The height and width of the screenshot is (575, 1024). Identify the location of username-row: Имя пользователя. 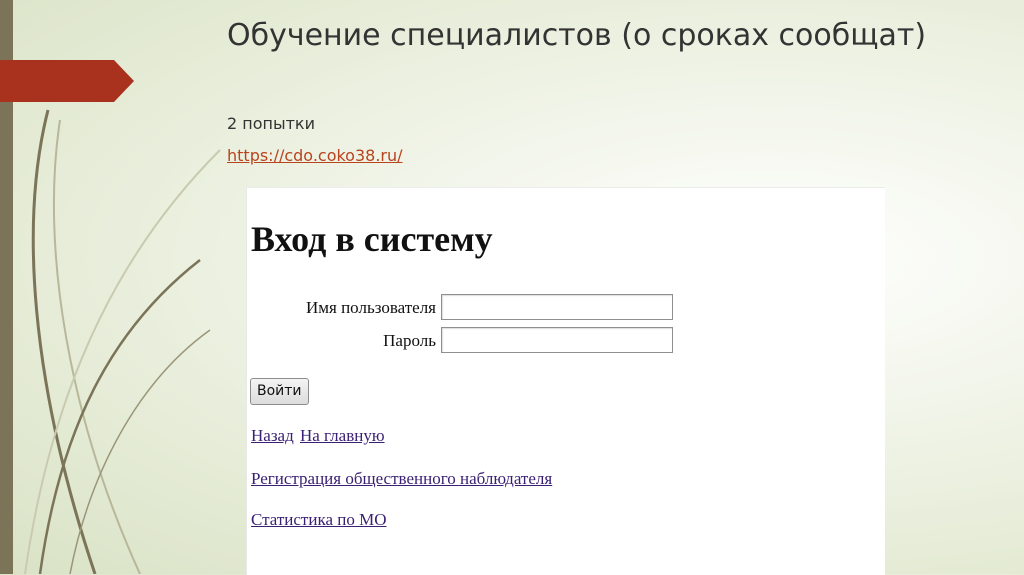
(341, 308).